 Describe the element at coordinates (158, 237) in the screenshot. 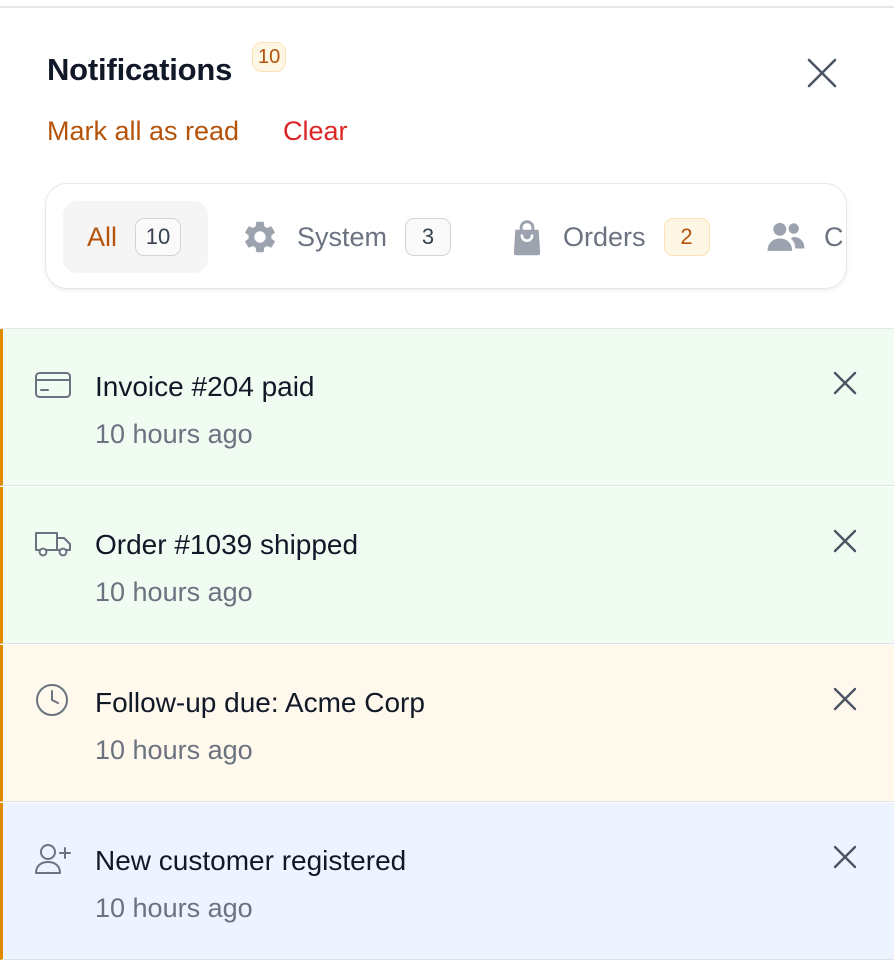

I see `tab-count-badge: 10` at that location.